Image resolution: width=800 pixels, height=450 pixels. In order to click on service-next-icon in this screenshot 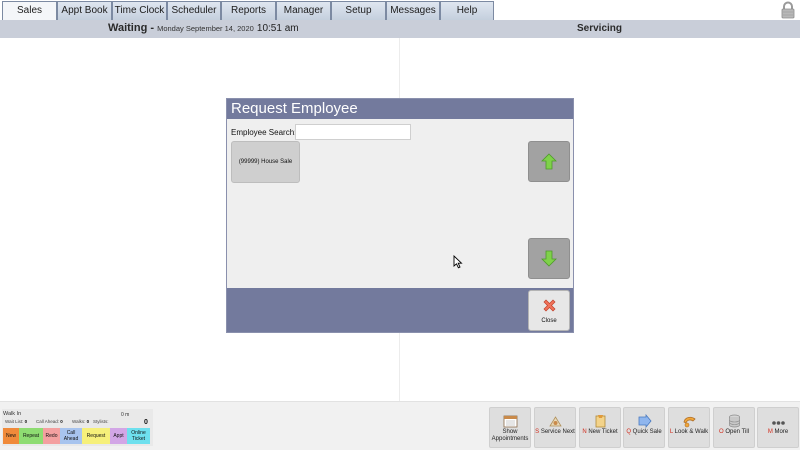, I will do `click(555, 421)`.